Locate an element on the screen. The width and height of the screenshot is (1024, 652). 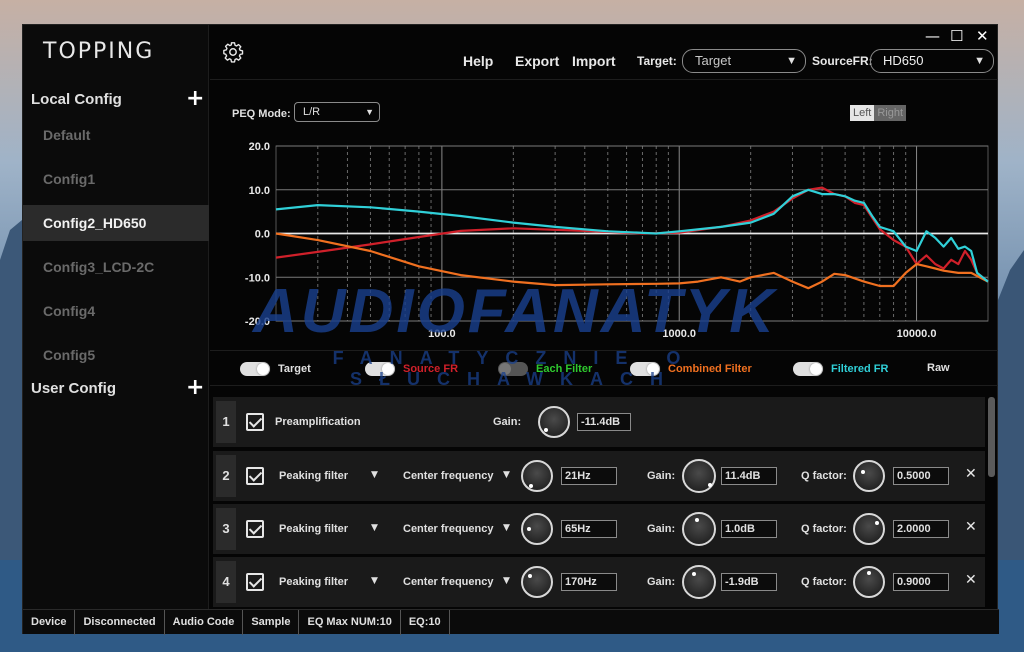
filter-index: 4 is located at coordinates (226, 582).